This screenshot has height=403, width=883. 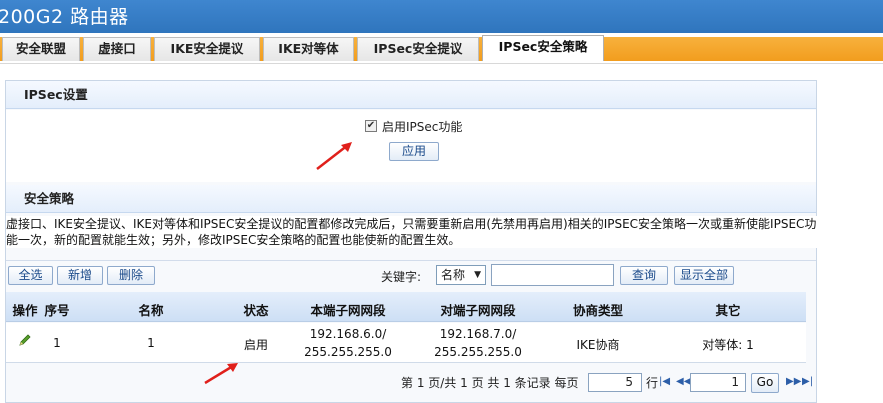 I want to click on row-other: 对等体: 1, so click(x=728, y=345).